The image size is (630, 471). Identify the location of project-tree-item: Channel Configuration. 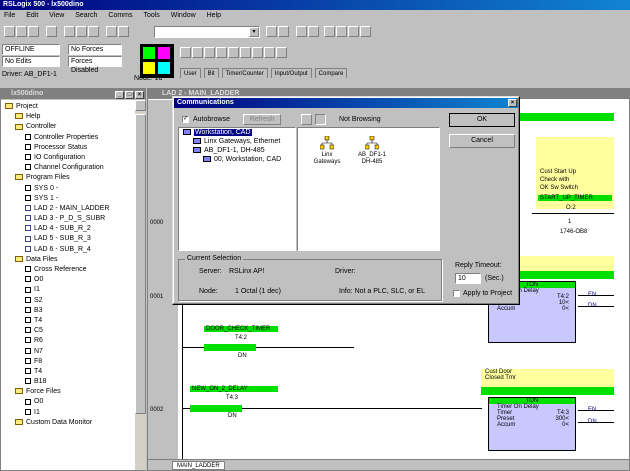
(68, 168).